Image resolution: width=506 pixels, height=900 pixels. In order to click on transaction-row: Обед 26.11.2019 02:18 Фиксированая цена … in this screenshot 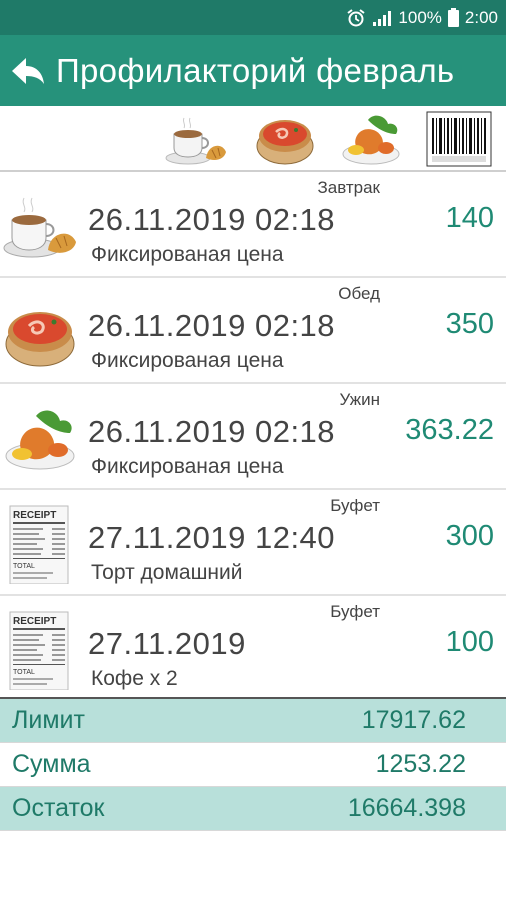, I will do `click(253, 331)`.